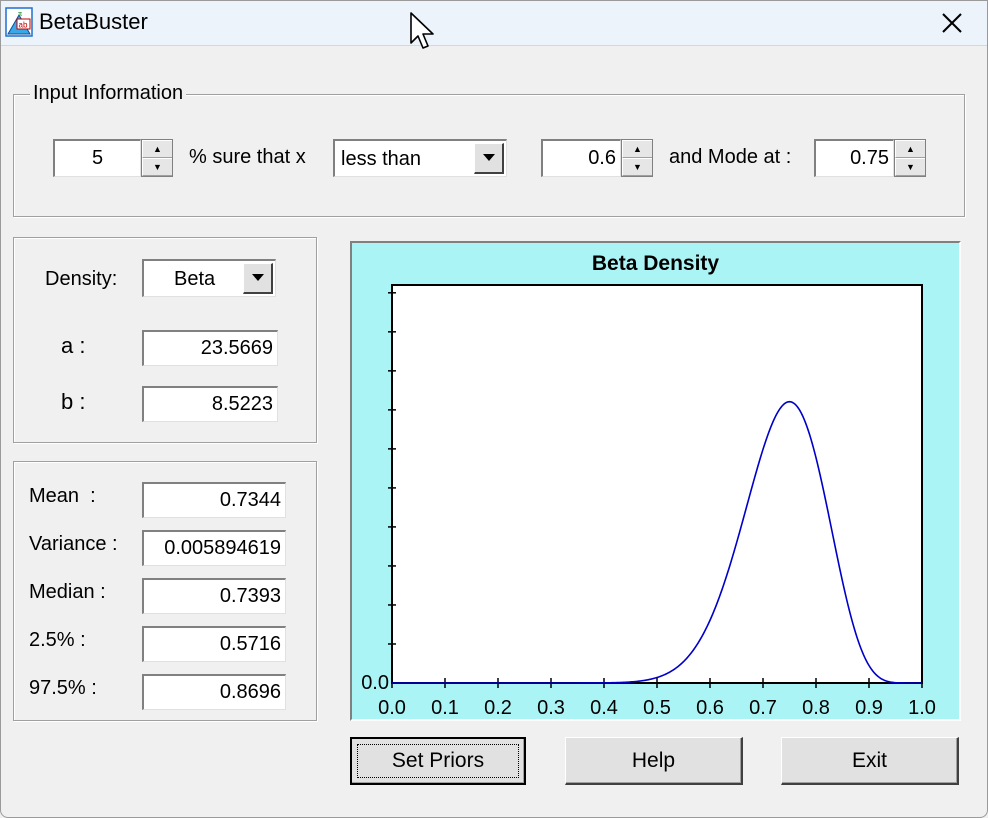 This screenshot has width=988, height=818. Describe the element at coordinates (210, 404) in the screenshot. I see `b-value-field: 8.5223` at that location.